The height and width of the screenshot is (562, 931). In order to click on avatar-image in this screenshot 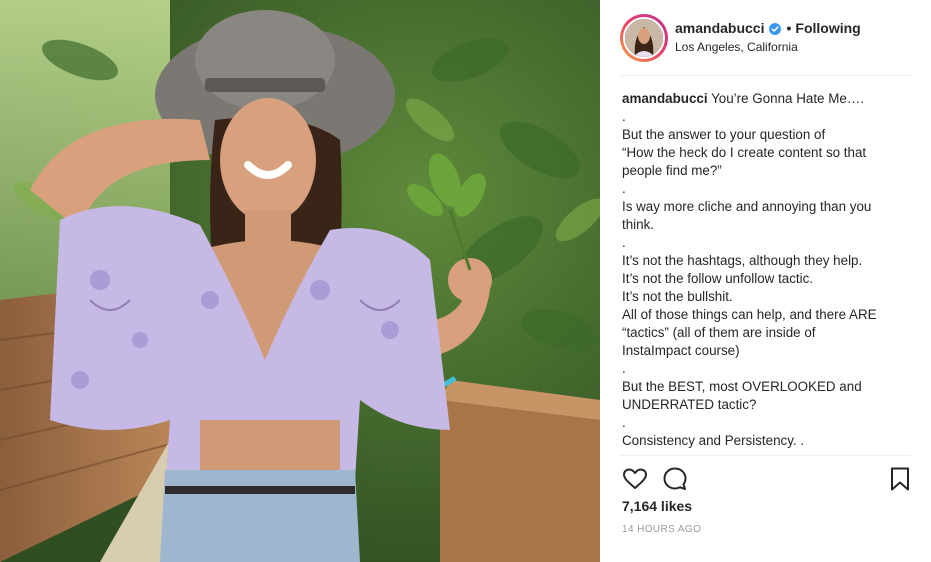, I will do `click(644, 38)`.